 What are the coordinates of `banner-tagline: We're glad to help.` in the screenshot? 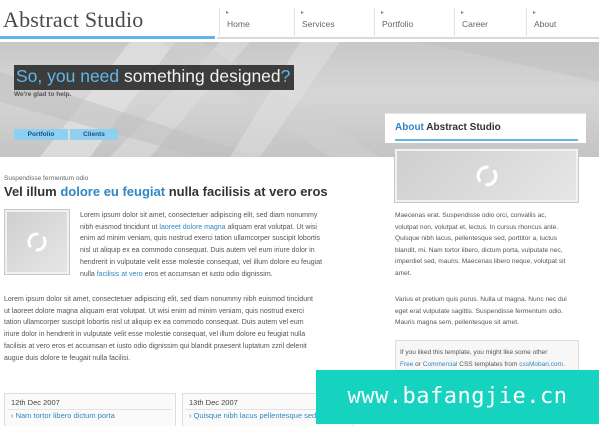 It's located at (43, 94).